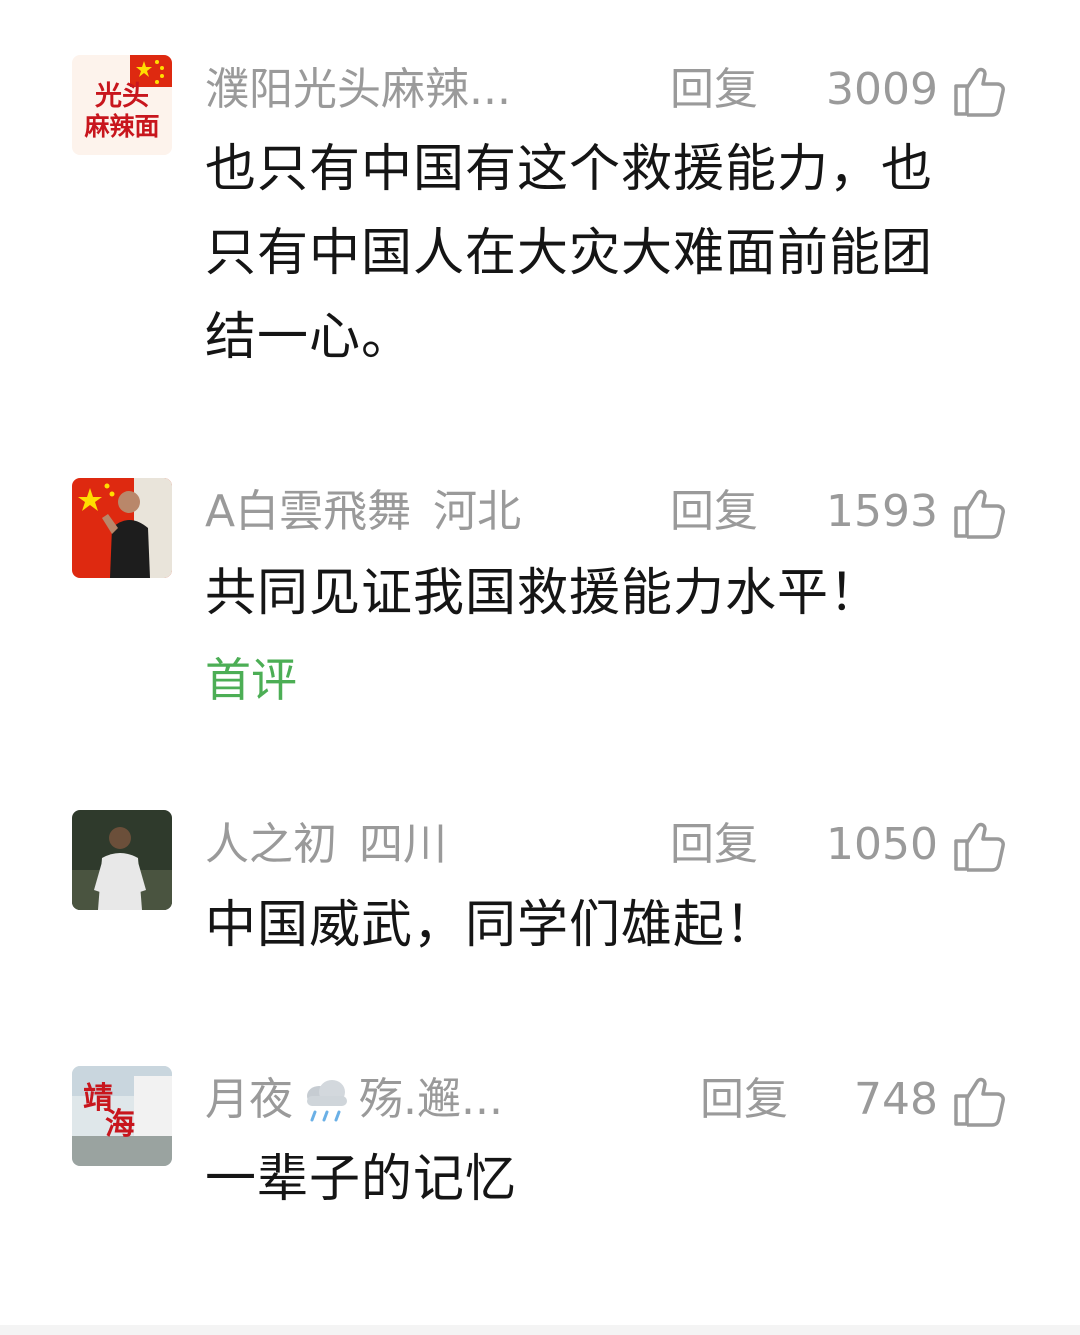  I want to click on avatar-image: 靖 海, so click(122, 1116).